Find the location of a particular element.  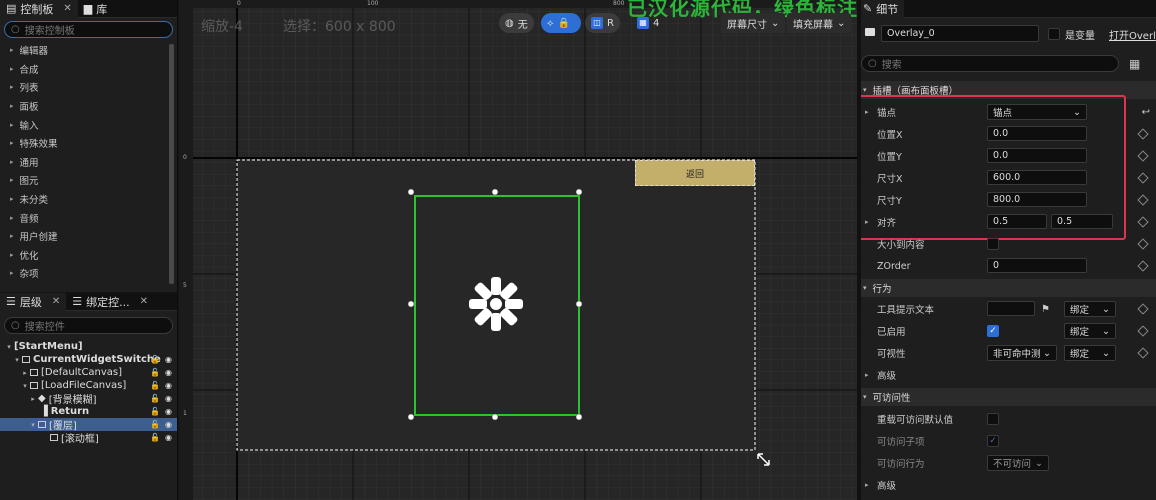

palette-category: ▸ 杂项 is located at coordinates (88, 273).